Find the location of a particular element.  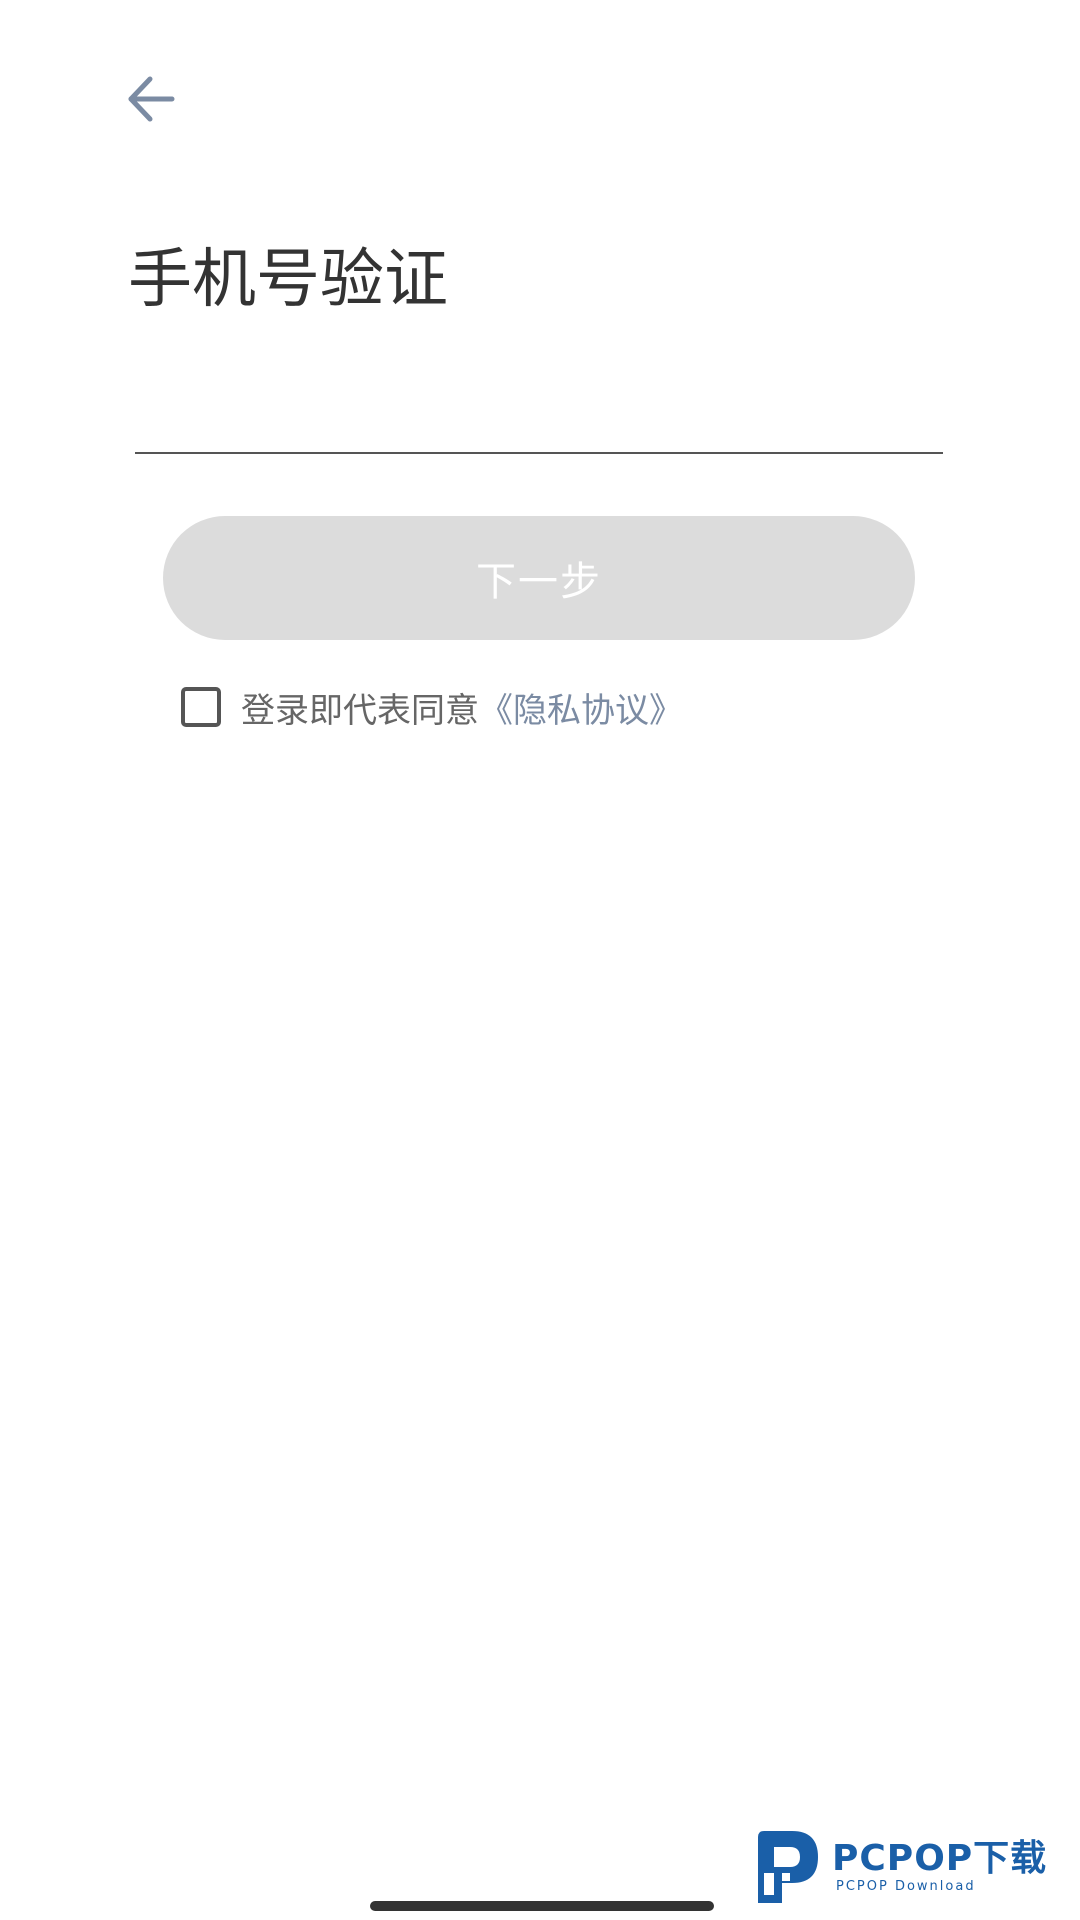

watermark-brand: PCPOP下载 is located at coordinates (940, 1858).